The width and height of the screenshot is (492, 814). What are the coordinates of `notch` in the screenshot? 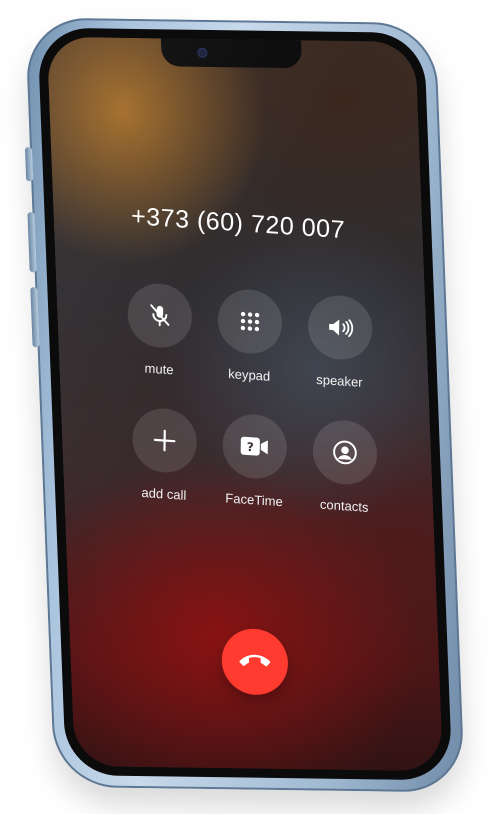 It's located at (231, 53).